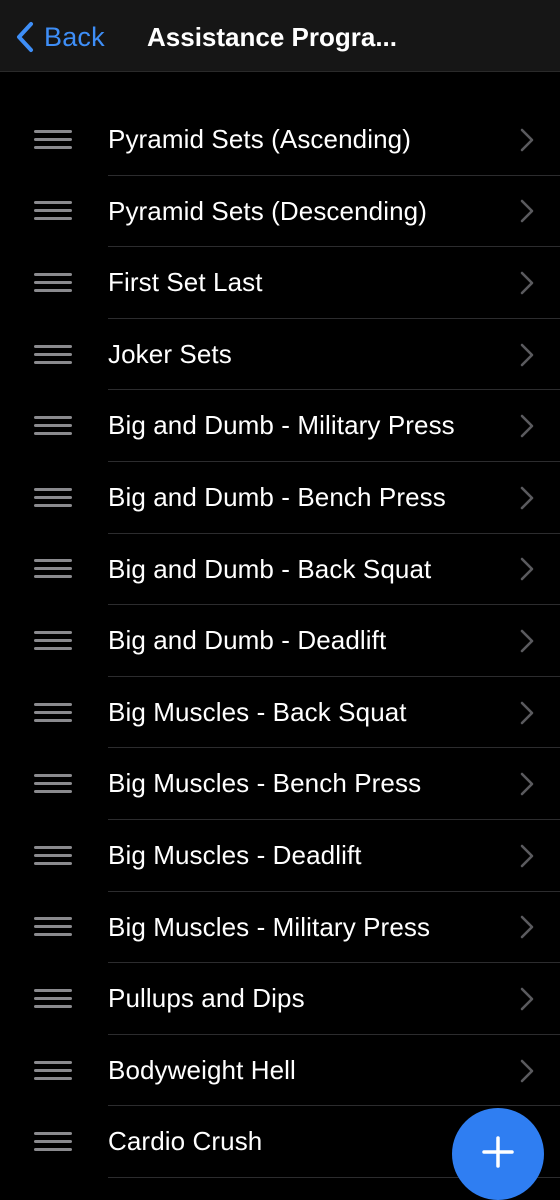  I want to click on list-item-label: Big and Dumb - Deadlift, so click(247, 640).